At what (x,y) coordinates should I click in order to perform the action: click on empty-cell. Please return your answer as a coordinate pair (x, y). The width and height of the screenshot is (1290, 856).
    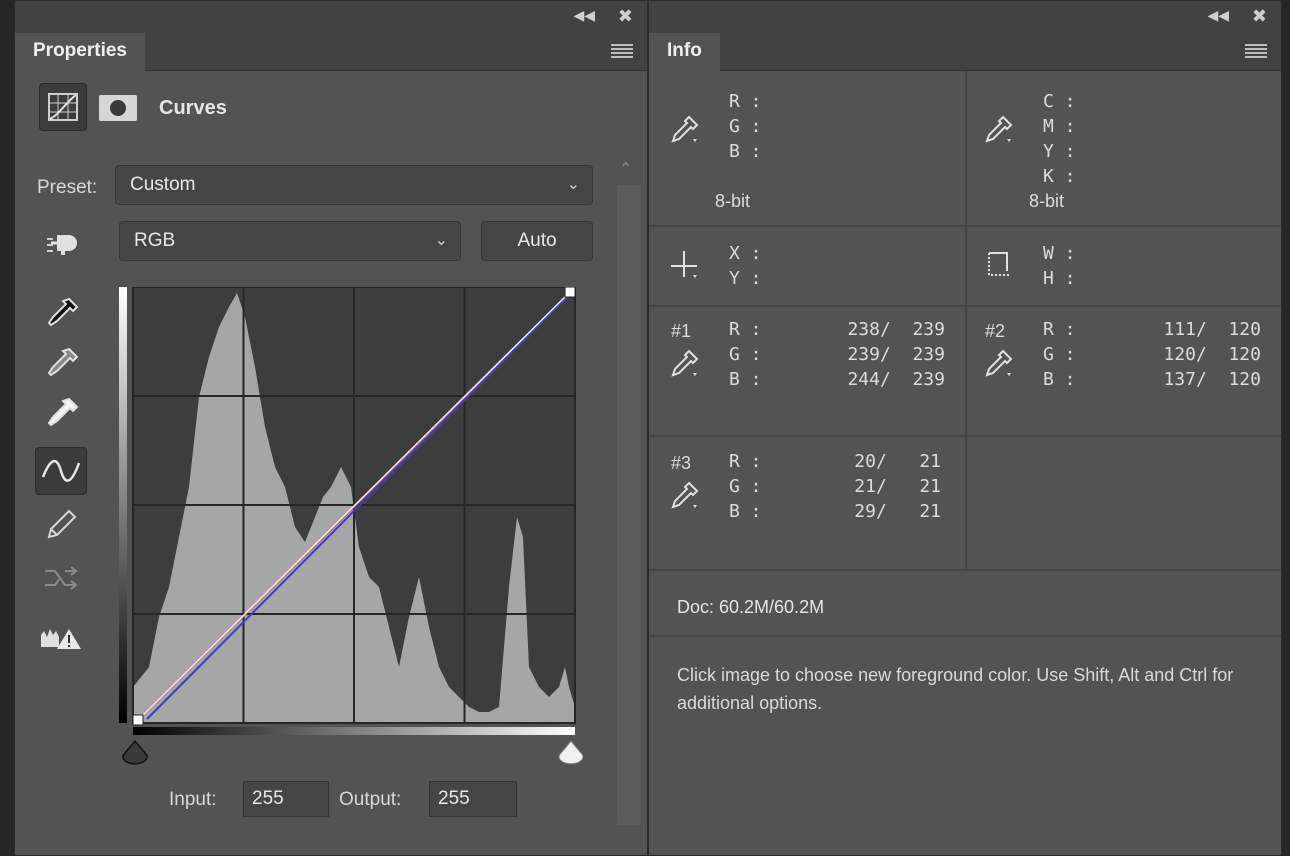
    Looking at the image, I should click on (1124, 504).